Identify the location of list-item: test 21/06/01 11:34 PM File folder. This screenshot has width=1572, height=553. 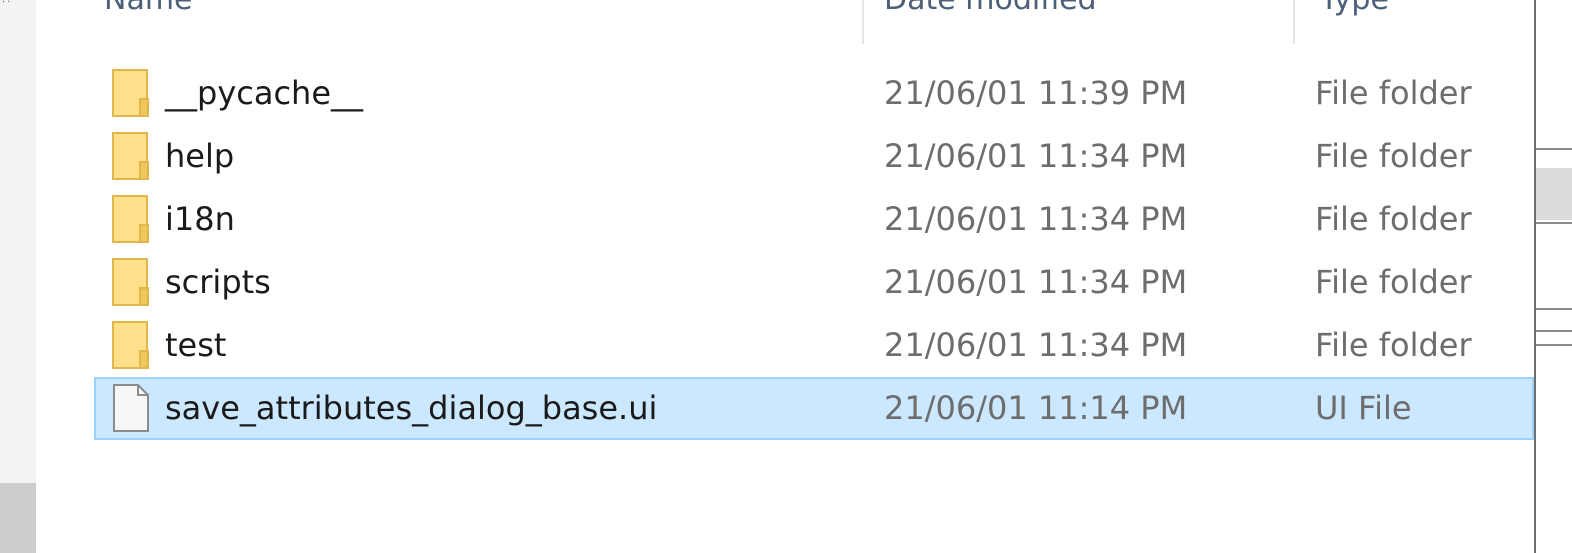
(814, 345).